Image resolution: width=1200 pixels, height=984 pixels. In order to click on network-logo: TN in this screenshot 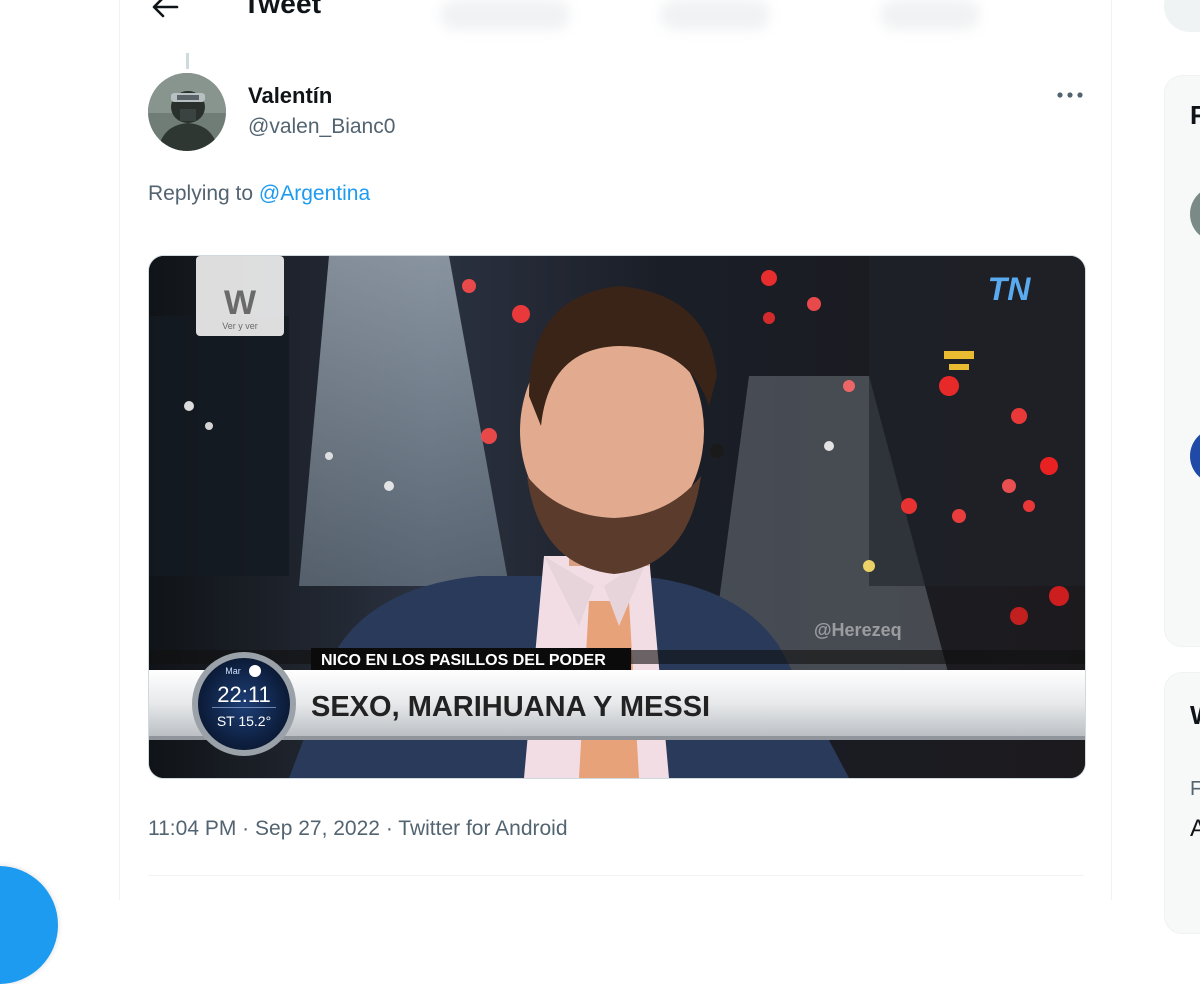, I will do `click(1010, 289)`.